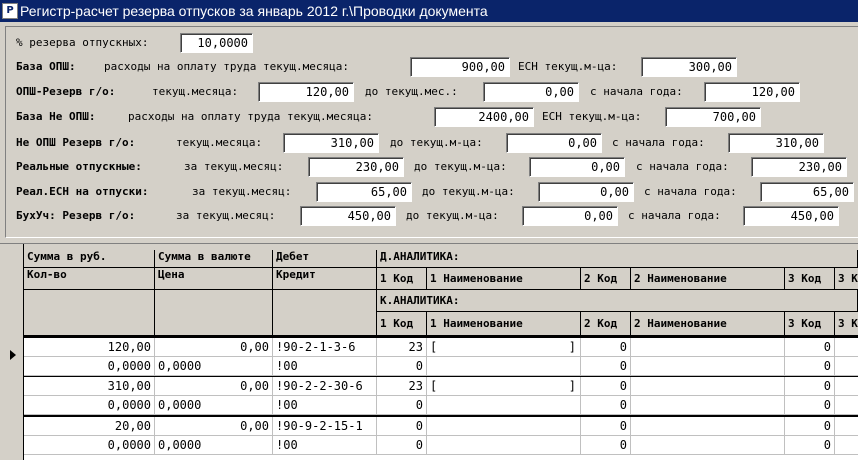 The width and height of the screenshot is (858, 460). Describe the element at coordinates (570, 216) in the screenshot. I see `buh-reserve-prior-field: 0,00` at that location.